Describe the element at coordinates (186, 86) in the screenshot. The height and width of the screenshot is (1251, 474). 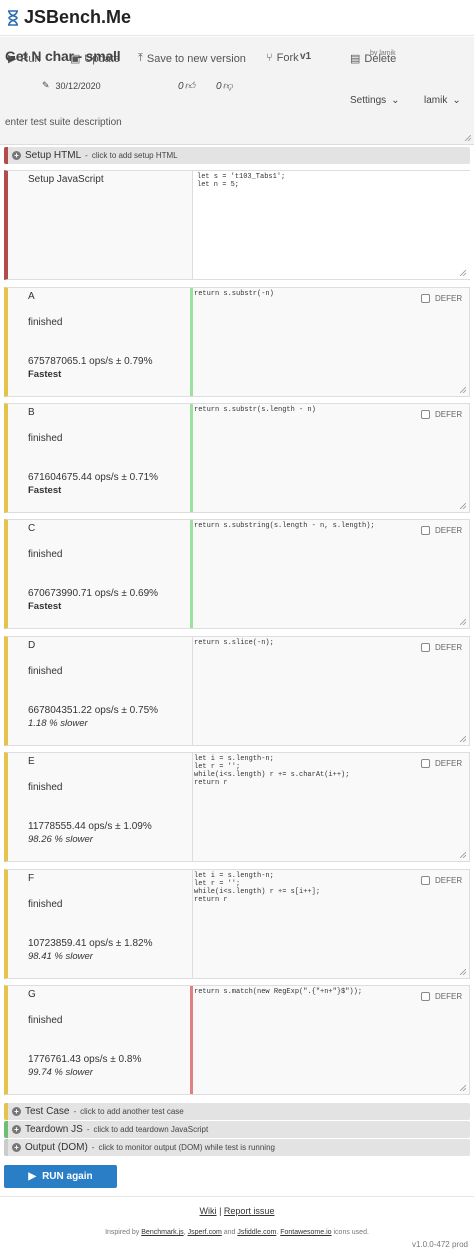
I see `like-button: 0 👍︎` at that location.